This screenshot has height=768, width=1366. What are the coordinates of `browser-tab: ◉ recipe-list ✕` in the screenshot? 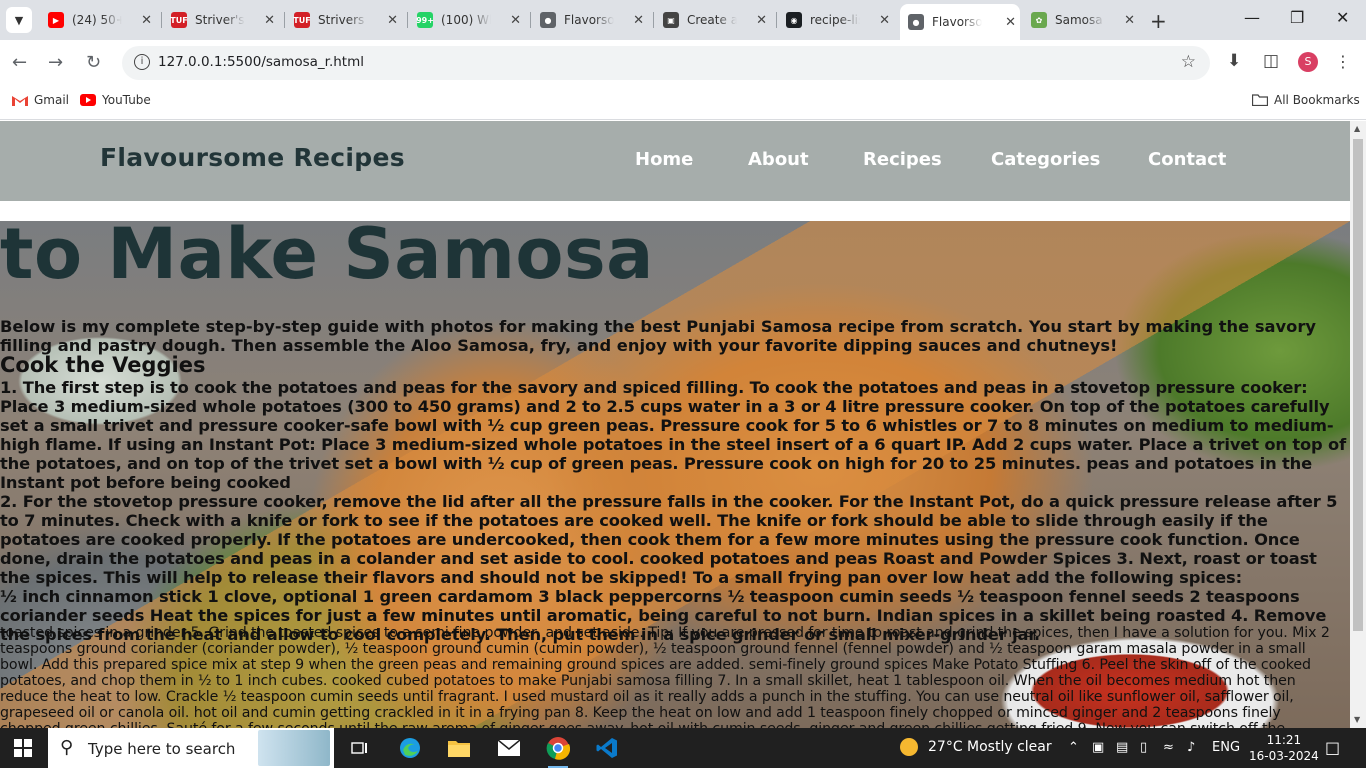 It's located at (836, 20).